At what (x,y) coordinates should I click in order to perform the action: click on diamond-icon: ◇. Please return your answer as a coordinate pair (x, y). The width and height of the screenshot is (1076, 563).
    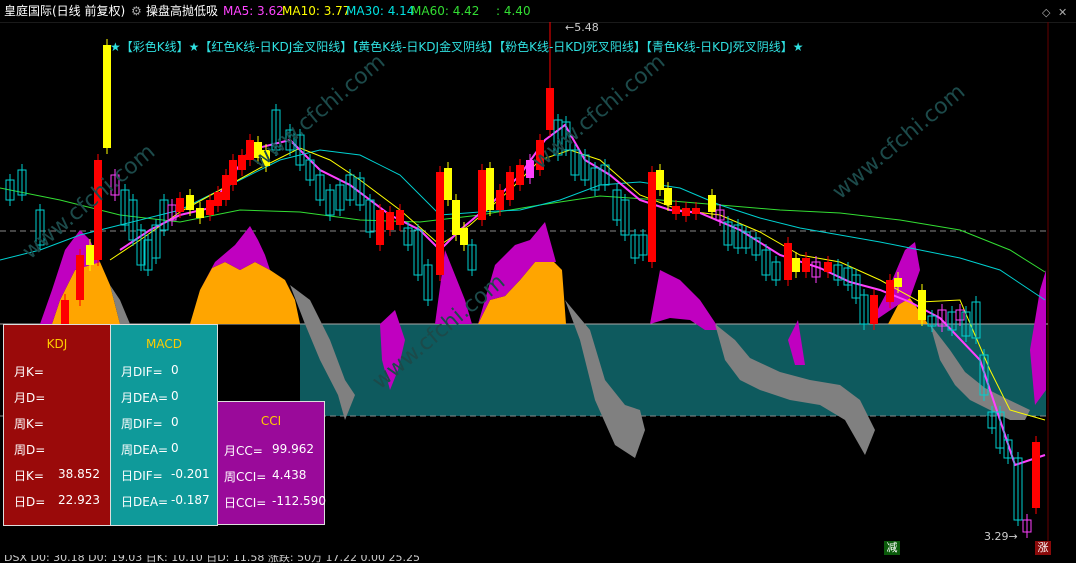
    Looking at the image, I should click on (1046, 12).